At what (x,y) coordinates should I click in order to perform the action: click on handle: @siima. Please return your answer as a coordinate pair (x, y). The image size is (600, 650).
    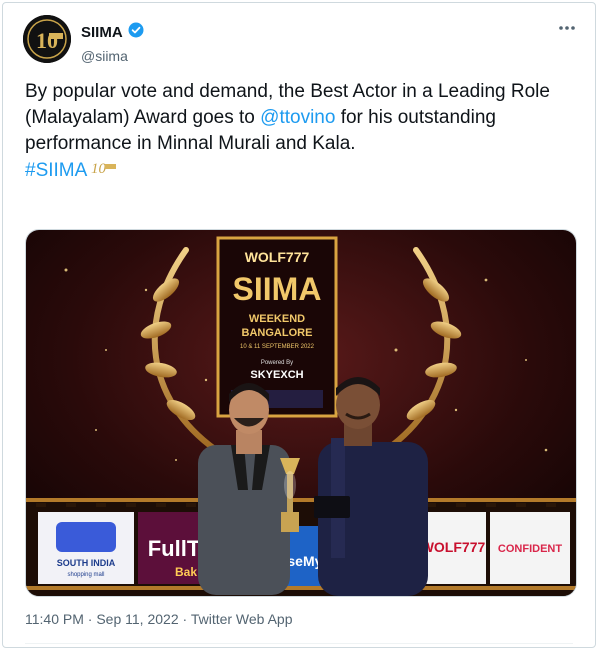
    Looking at the image, I should click on (113, 56).